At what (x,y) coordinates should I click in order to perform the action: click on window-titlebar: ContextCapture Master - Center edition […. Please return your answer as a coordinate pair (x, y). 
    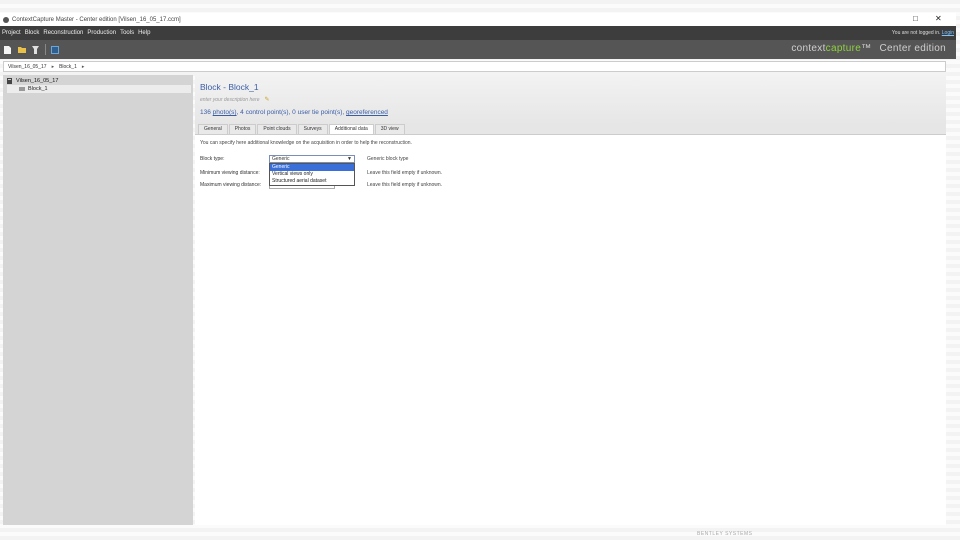
    Looking at the image, I should click on (478, 19).